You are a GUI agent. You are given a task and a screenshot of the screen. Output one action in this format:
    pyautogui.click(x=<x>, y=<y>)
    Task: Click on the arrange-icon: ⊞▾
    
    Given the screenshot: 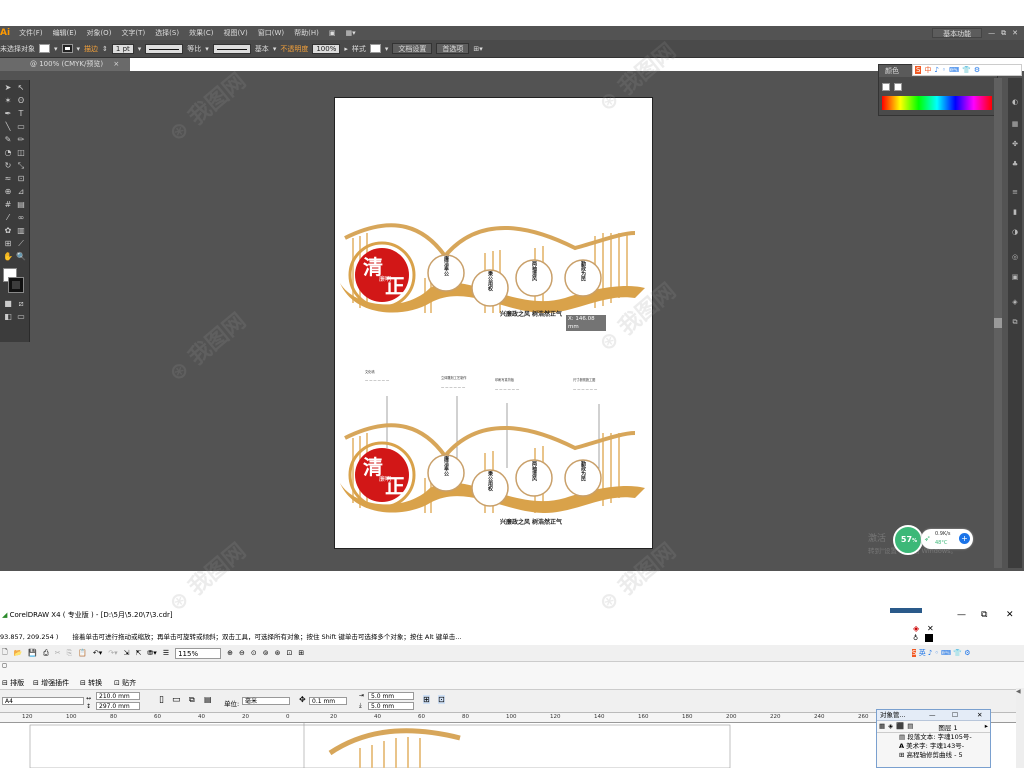 What is the action you would take?
    pyautogui.click(x=477, y=49)
    